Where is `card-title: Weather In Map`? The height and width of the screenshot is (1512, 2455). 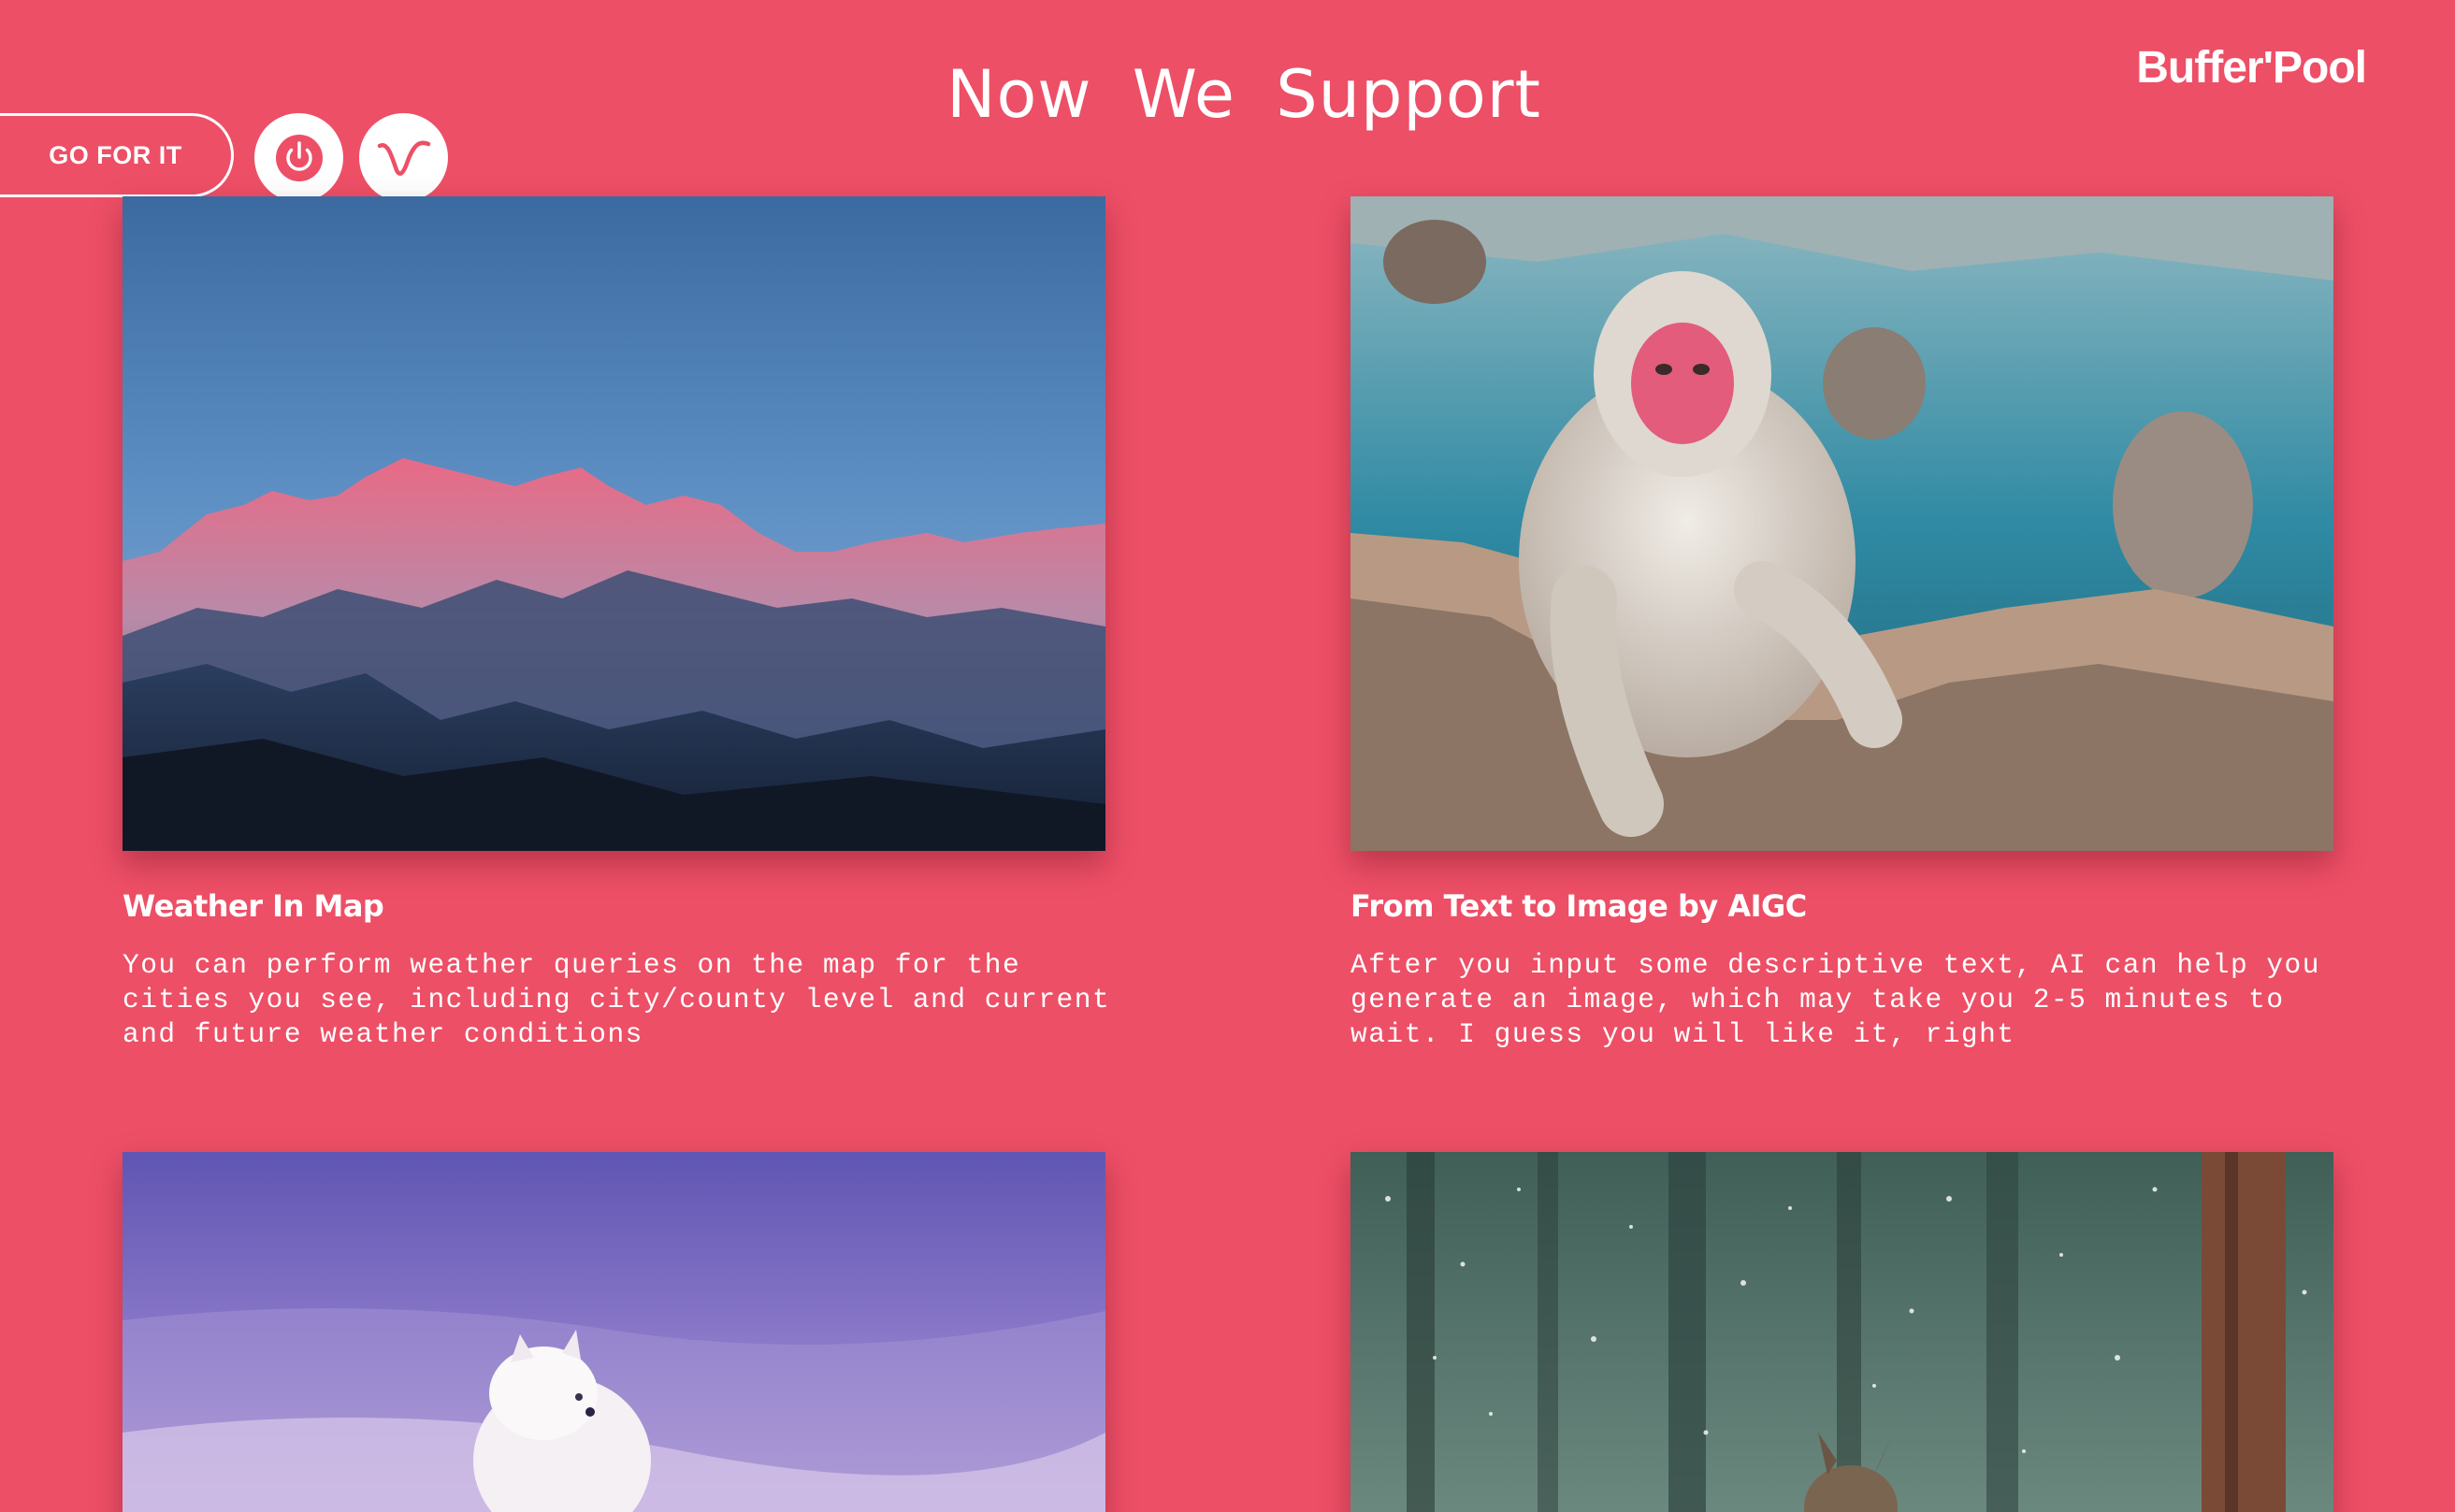
card-title: Weather In Map is located at coordinates (253, 906).